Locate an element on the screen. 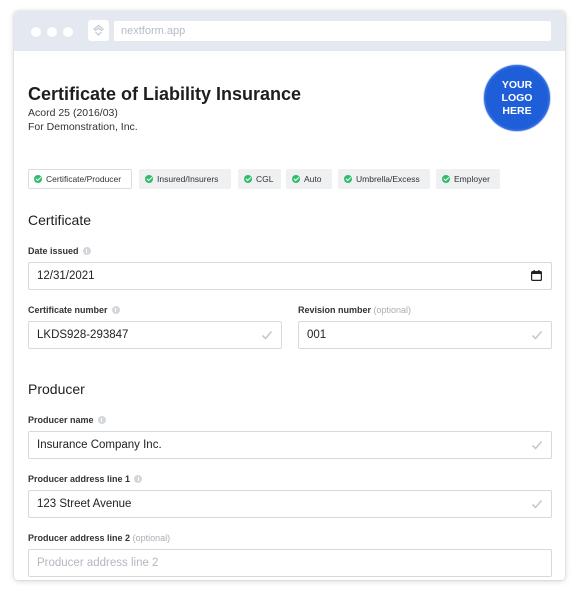  tab-certificate-producer: Certificate/Producer is located at coordinates (80, 179).